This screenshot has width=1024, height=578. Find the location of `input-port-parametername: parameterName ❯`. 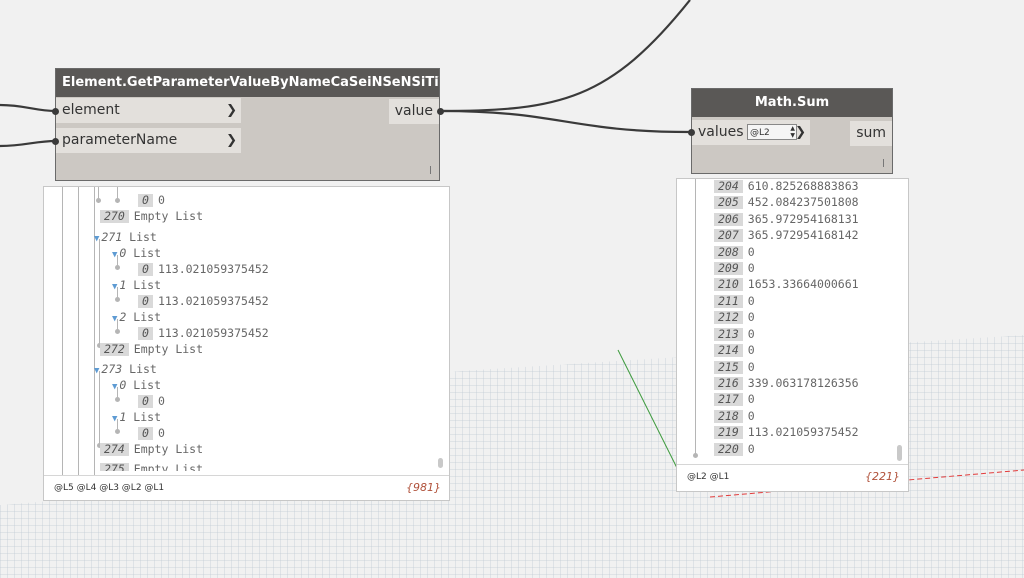

input-port-parametername: parameterName ❯ is located at coordinates (148, 140).